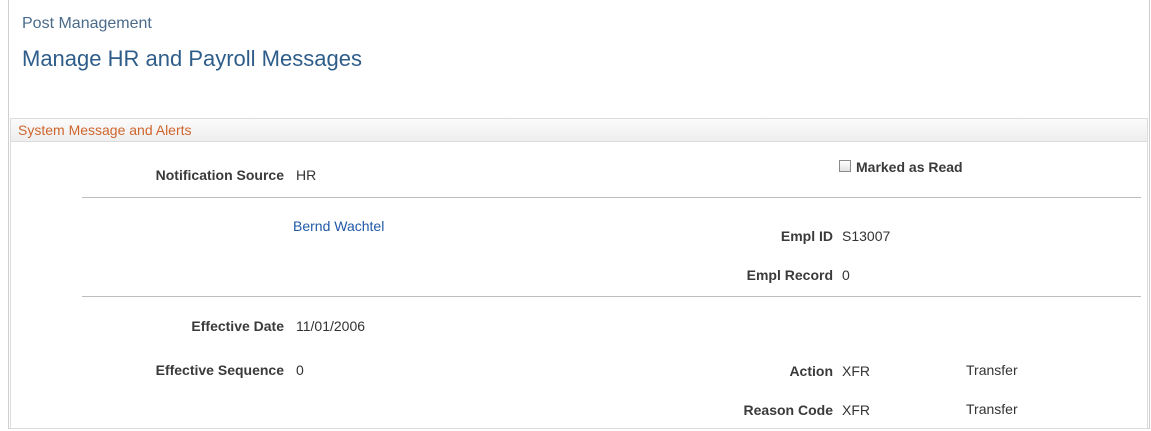 The height and width of the screenshot is (431, 1151). I want to click on group-header: System Message and Alerts, so click(579, 130).